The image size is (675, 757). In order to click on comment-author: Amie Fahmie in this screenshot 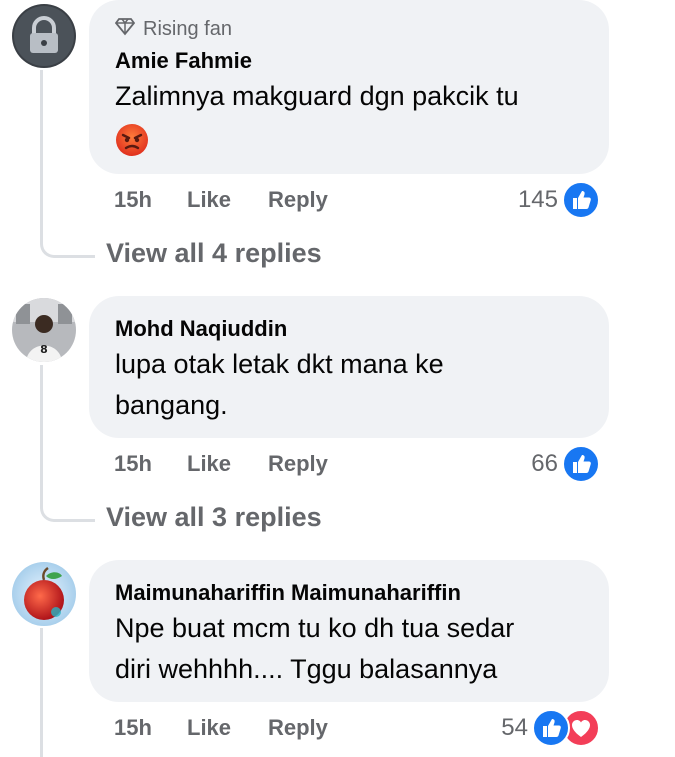, I will do `click(349, 61)`.